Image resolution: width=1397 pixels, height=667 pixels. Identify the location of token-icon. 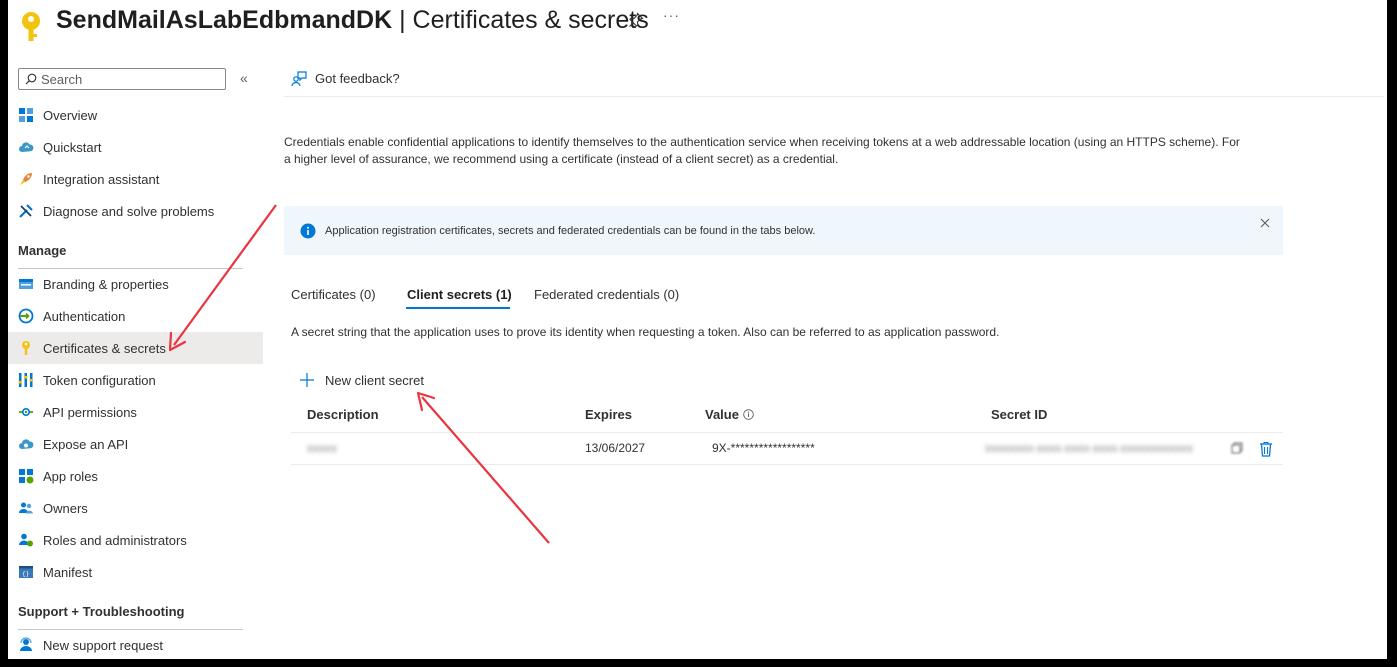
(25, 380).